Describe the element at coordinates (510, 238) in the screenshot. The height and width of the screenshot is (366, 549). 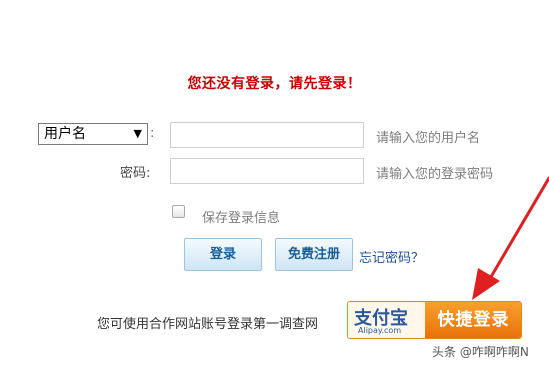
I see `red-arrow-icon` at that location.